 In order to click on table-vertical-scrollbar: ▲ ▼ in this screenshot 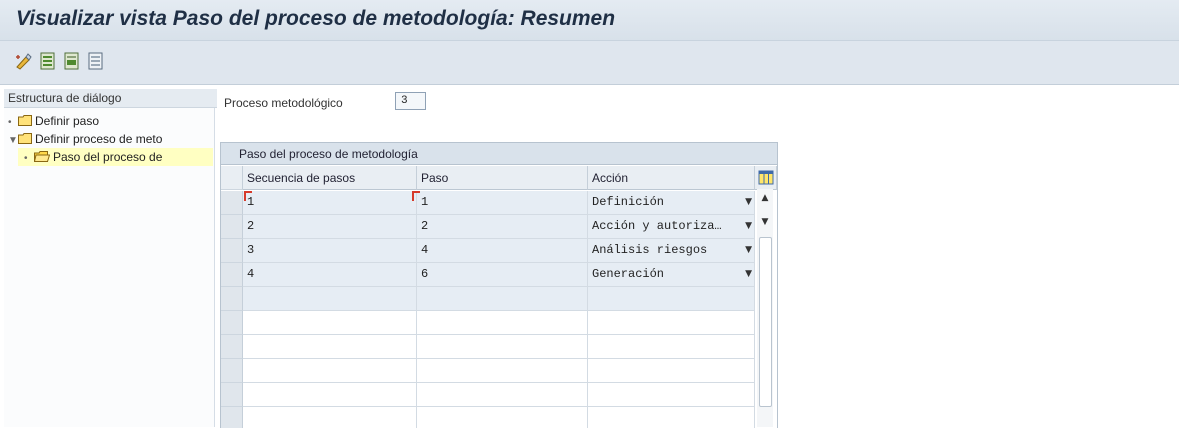, I will do `click(765, 308)`.